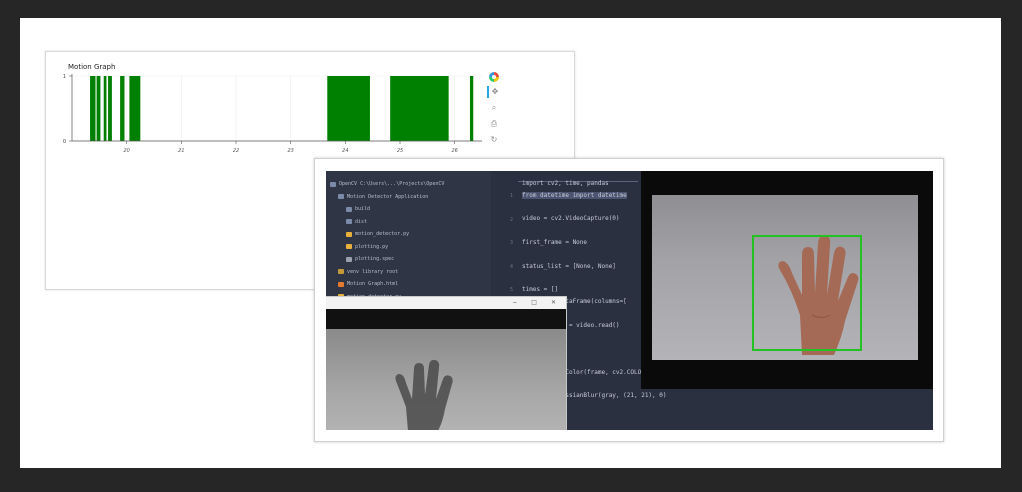 The image size is (1022, 492). I want to click on project-tree-item: dist, so click(356, 222).